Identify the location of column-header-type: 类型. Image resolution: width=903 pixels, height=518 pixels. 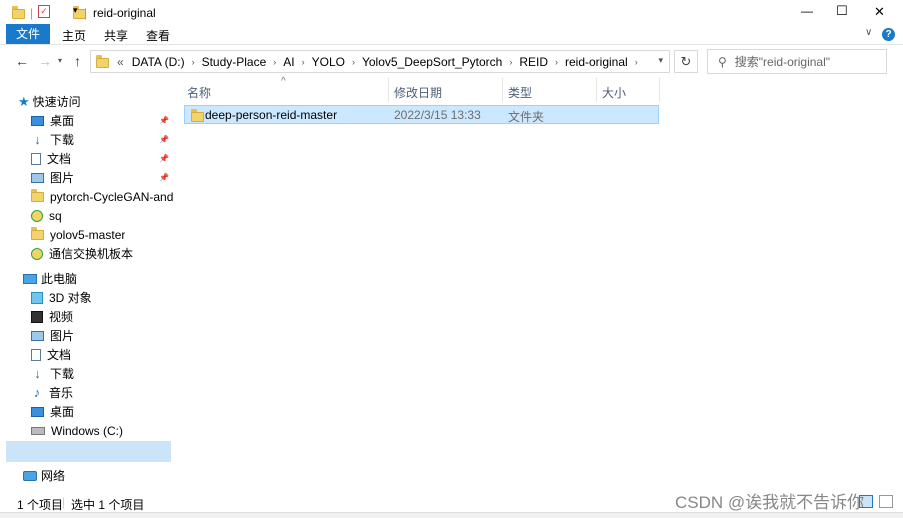
(520, 92).